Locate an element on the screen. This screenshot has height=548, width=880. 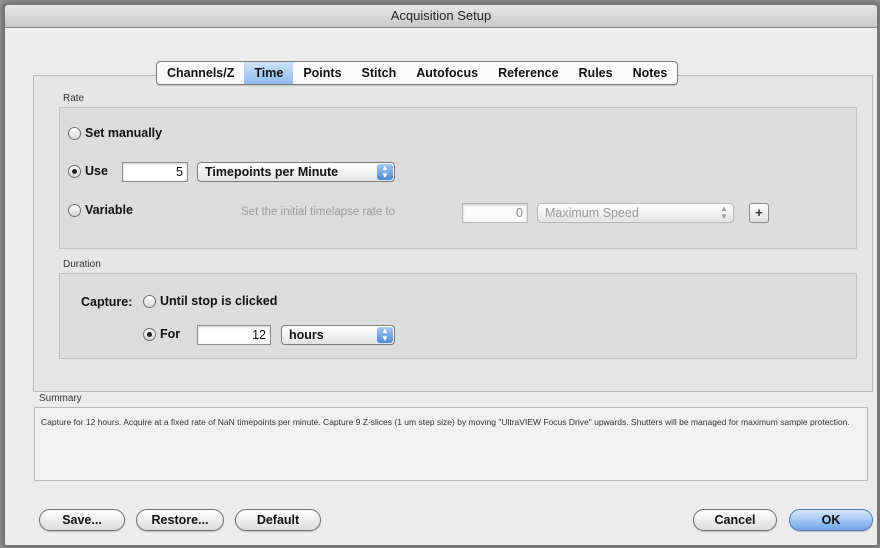
rate-unit-popup: Timepoints per Minute ▲ ▼ is located at coordinates (296, 172).